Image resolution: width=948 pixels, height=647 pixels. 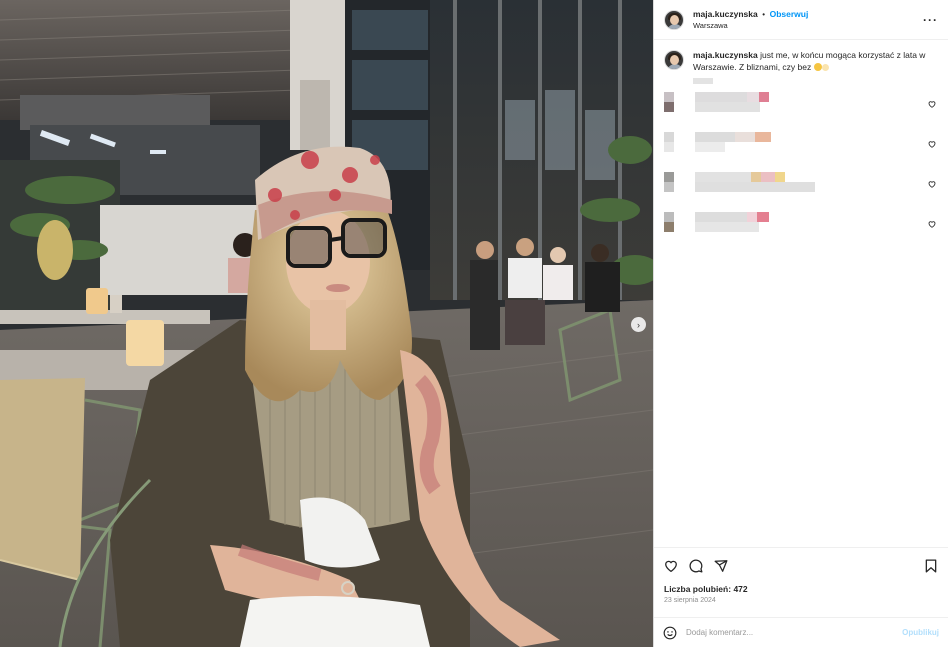 What do you see at coordinates (930, 20) in the screenshot?
I see `ellipsis-icon: ···` at bounding box center [930, 20].